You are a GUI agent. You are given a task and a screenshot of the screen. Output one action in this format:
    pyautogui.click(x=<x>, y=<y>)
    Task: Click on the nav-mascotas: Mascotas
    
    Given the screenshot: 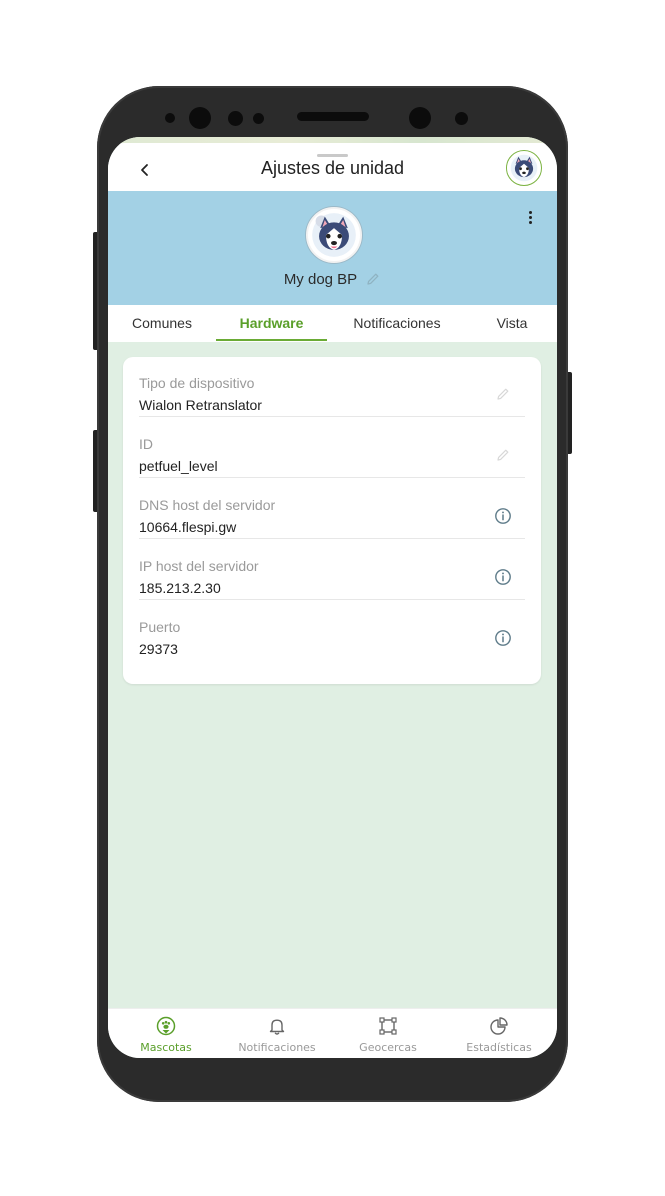 What is the action you would take?
    pyautogui.click(x=166, y=1033)
    